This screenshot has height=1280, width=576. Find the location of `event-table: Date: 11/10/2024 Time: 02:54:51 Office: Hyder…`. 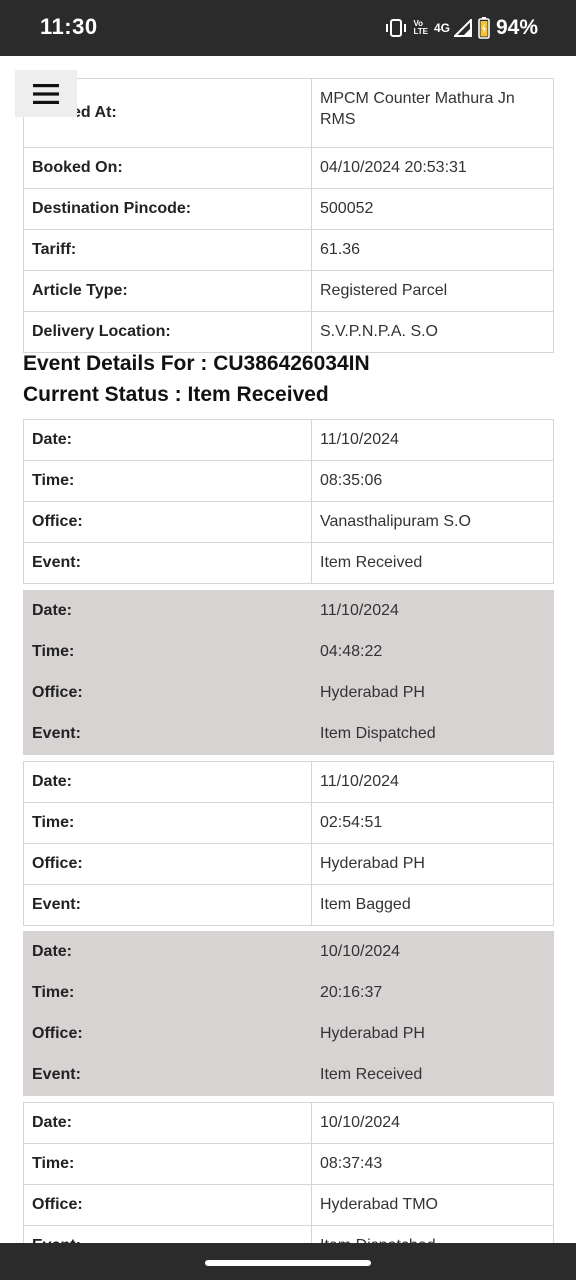

event-table: Date: 11/10/2024 Time: 02:54:51 Office: Hyder… is located at coordinates (288, 843).